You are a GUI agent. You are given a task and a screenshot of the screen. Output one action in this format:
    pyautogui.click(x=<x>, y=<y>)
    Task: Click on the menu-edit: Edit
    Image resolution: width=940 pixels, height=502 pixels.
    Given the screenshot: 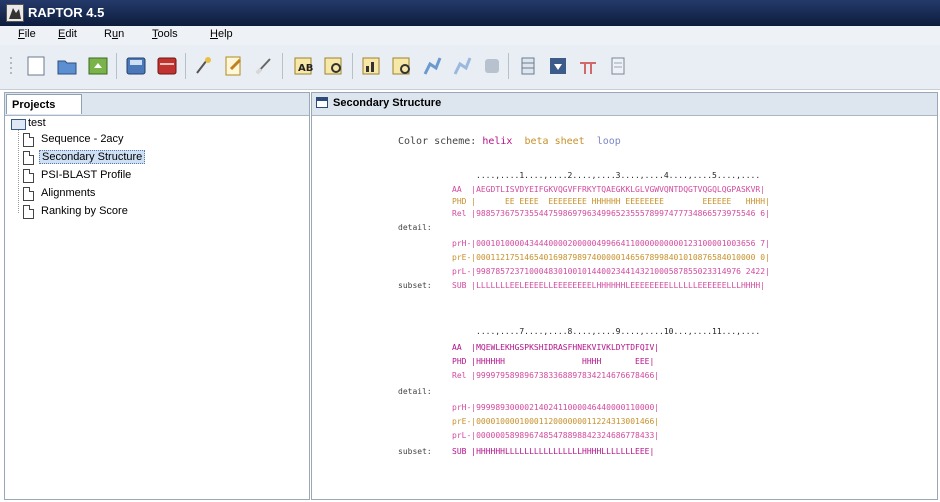 What is the action you would take?
    pyautogui.click(x=67, y=34)
    